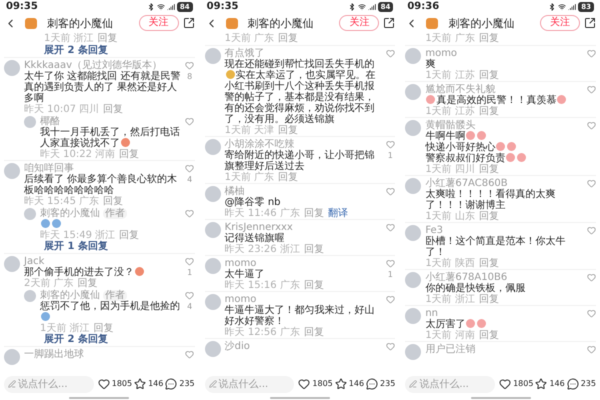 The image size is (600, 400). I want to click on star-count: 146, so click(356, 384).